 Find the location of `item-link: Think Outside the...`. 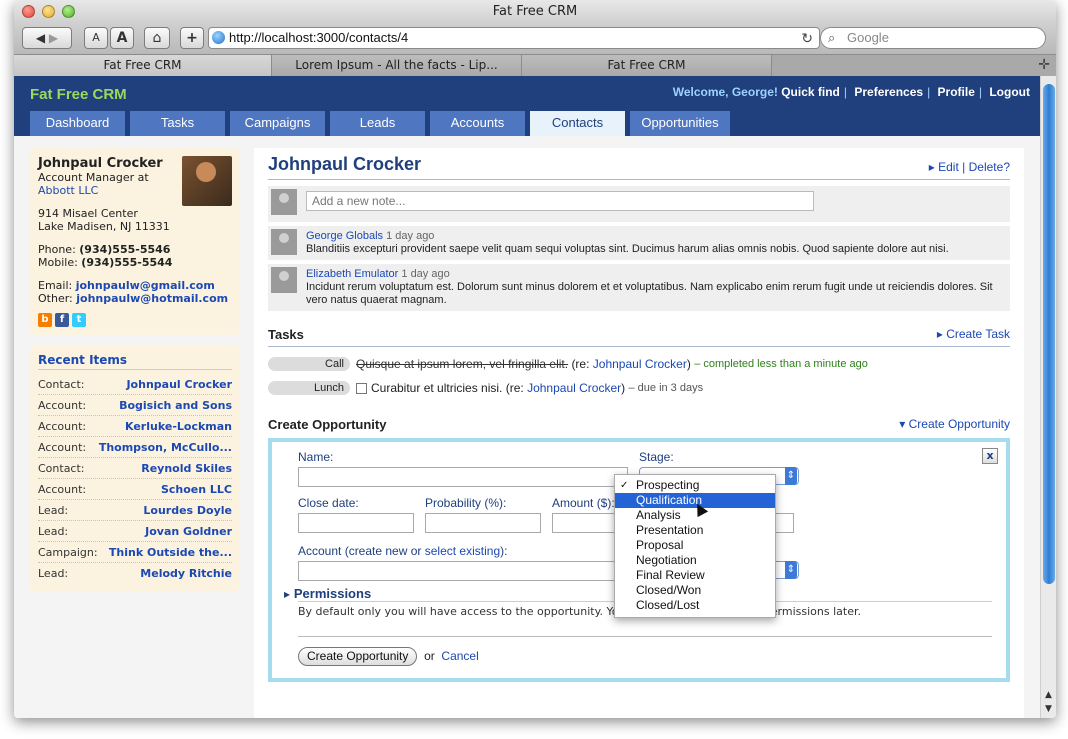

item-link: Think Outside the... is located at coordinates (170, 552).